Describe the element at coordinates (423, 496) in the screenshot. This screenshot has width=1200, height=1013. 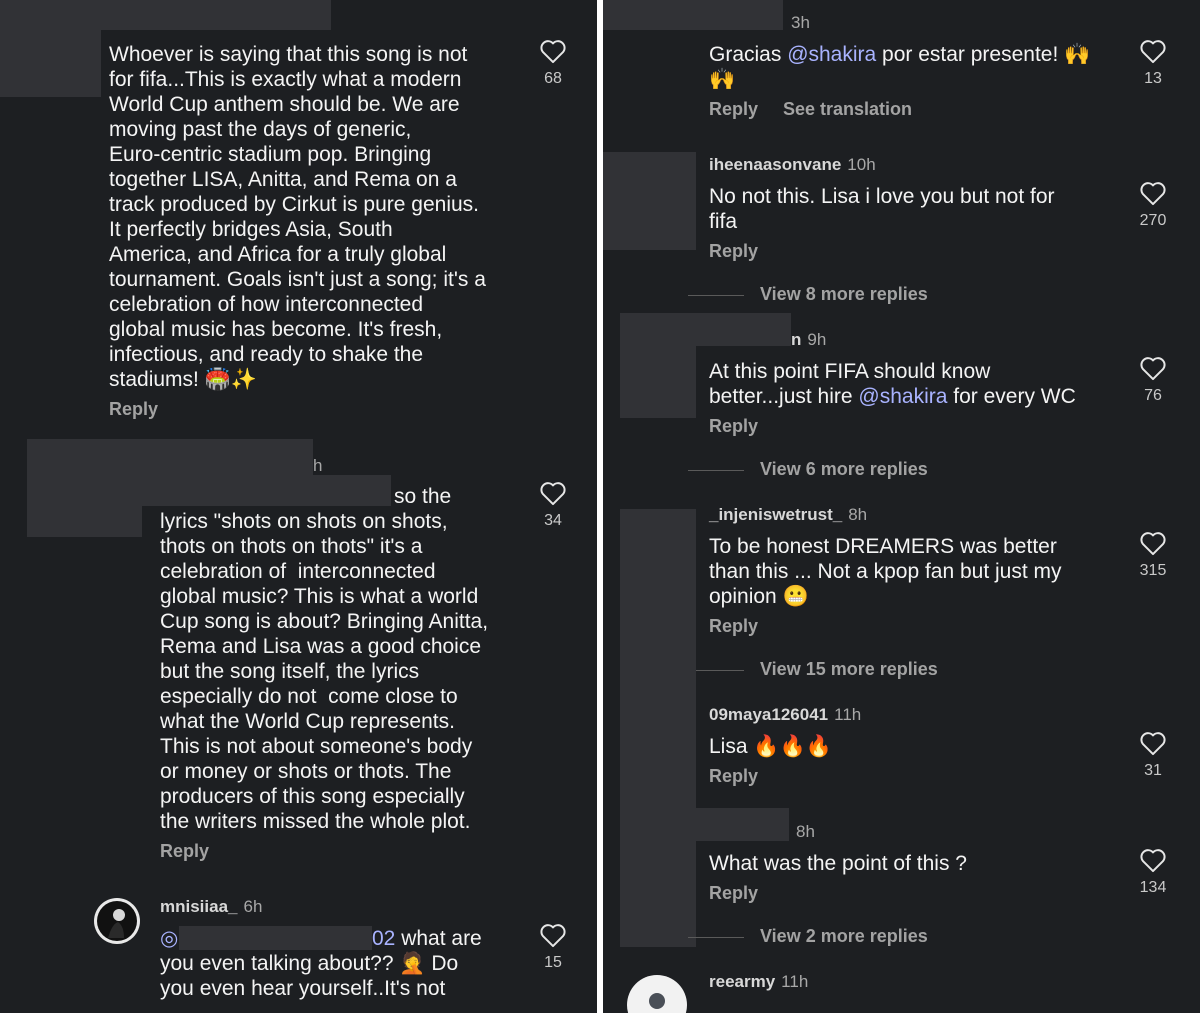
I see `comment-text-first: so the` at that location.